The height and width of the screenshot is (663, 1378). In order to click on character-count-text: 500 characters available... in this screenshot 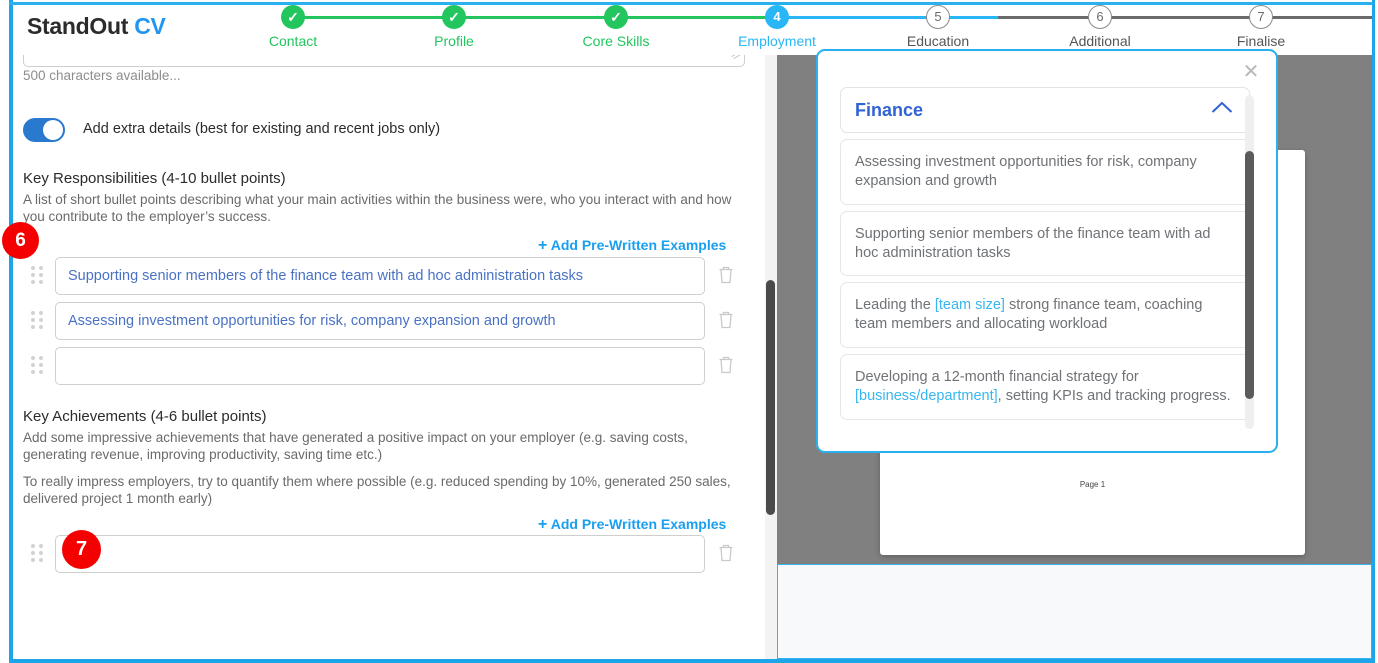, I will do `click(102, 75)`.